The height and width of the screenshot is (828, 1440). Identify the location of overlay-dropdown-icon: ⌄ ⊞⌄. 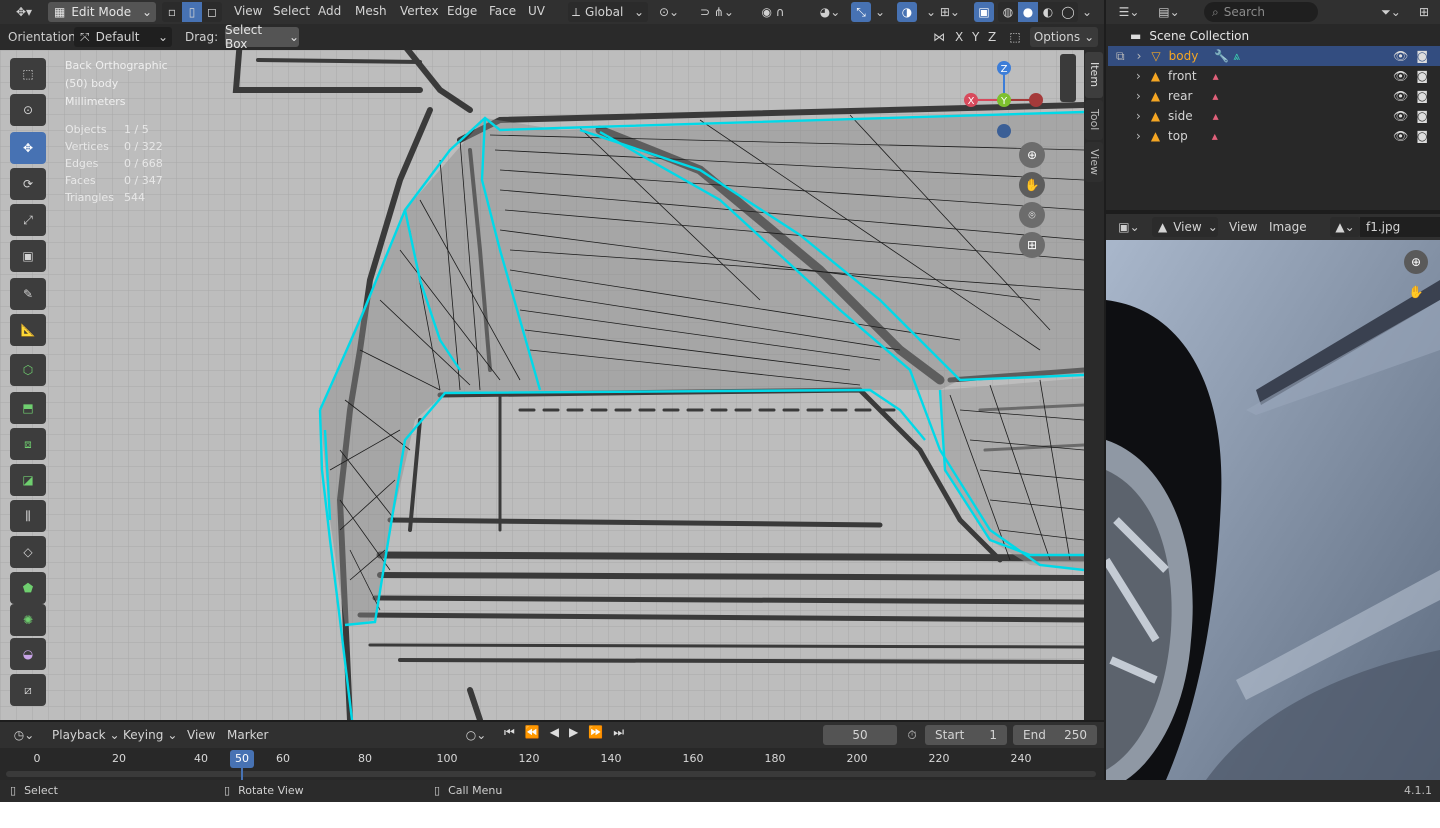
(943, 12).